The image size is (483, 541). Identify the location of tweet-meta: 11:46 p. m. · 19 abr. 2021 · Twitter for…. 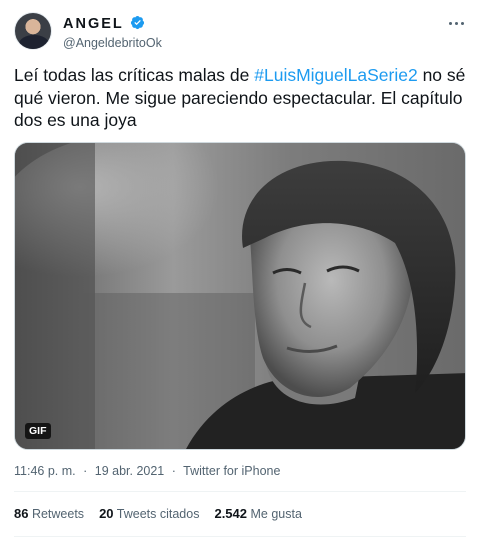
(147, 471).